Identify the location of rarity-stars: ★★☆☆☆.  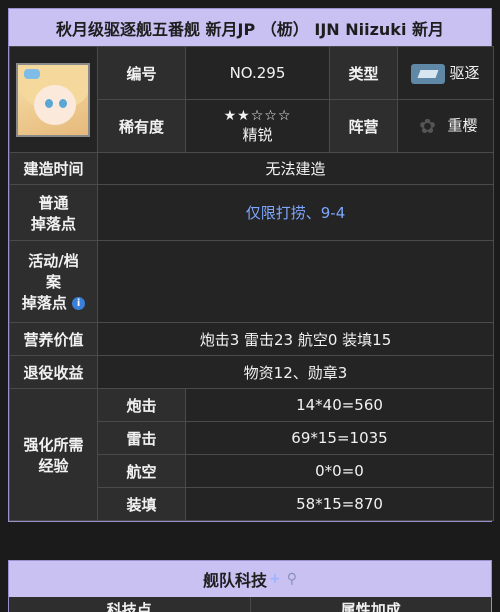
(257, 115).